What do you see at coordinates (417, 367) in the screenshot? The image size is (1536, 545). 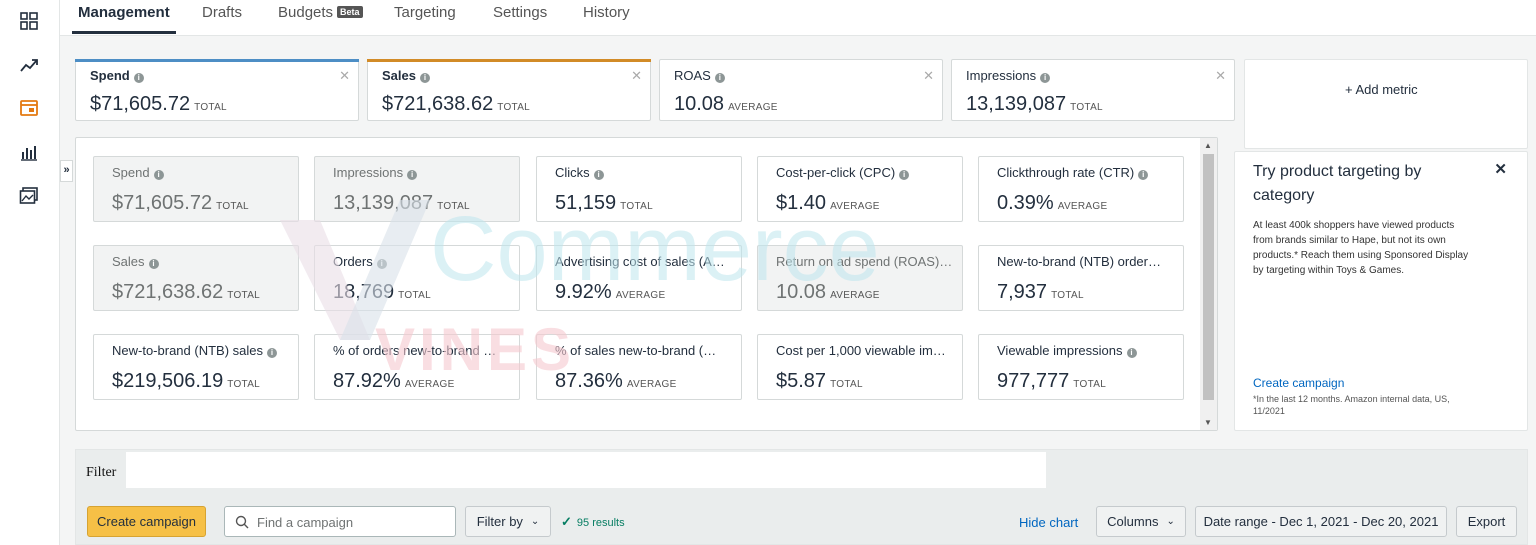 I see `metric-card: % of orders new-to-brand … 87.92% AVERAGE` at bounding box center [417, 367].